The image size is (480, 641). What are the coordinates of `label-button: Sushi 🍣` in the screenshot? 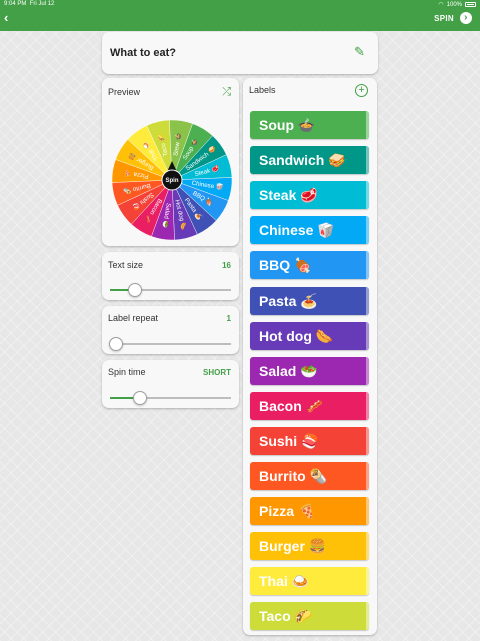 It's located at (309, 440).